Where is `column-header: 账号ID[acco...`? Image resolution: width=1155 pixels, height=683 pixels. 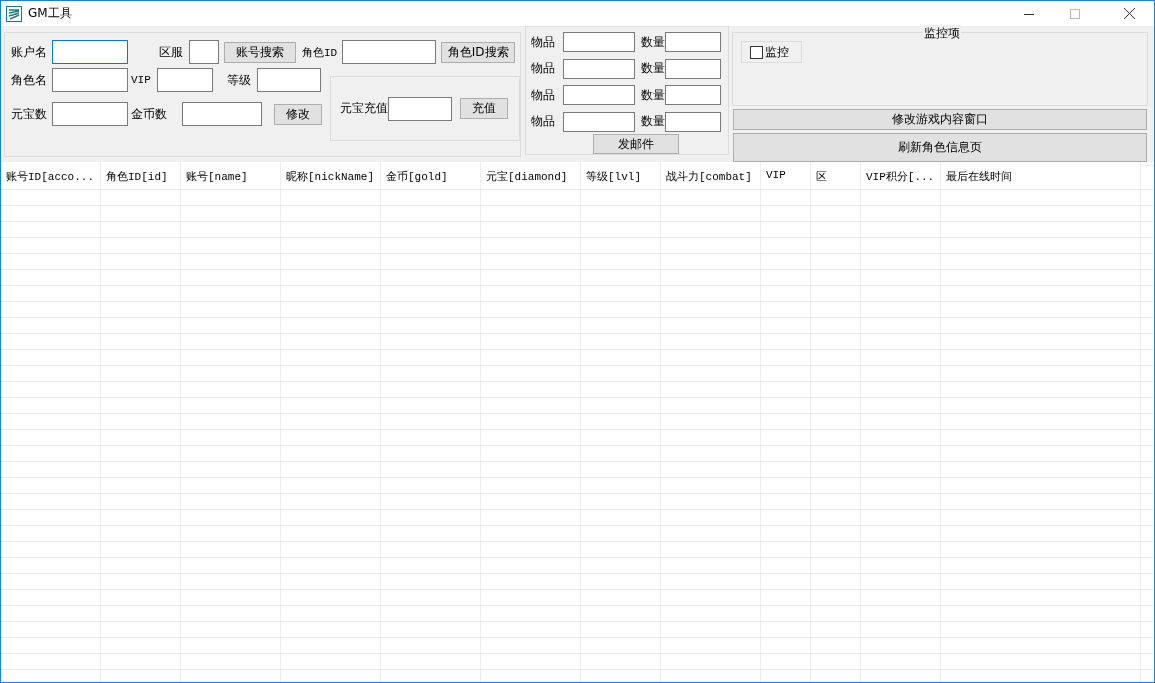
column-header: 账号ID[acco... is located at coordinates (47, 173).